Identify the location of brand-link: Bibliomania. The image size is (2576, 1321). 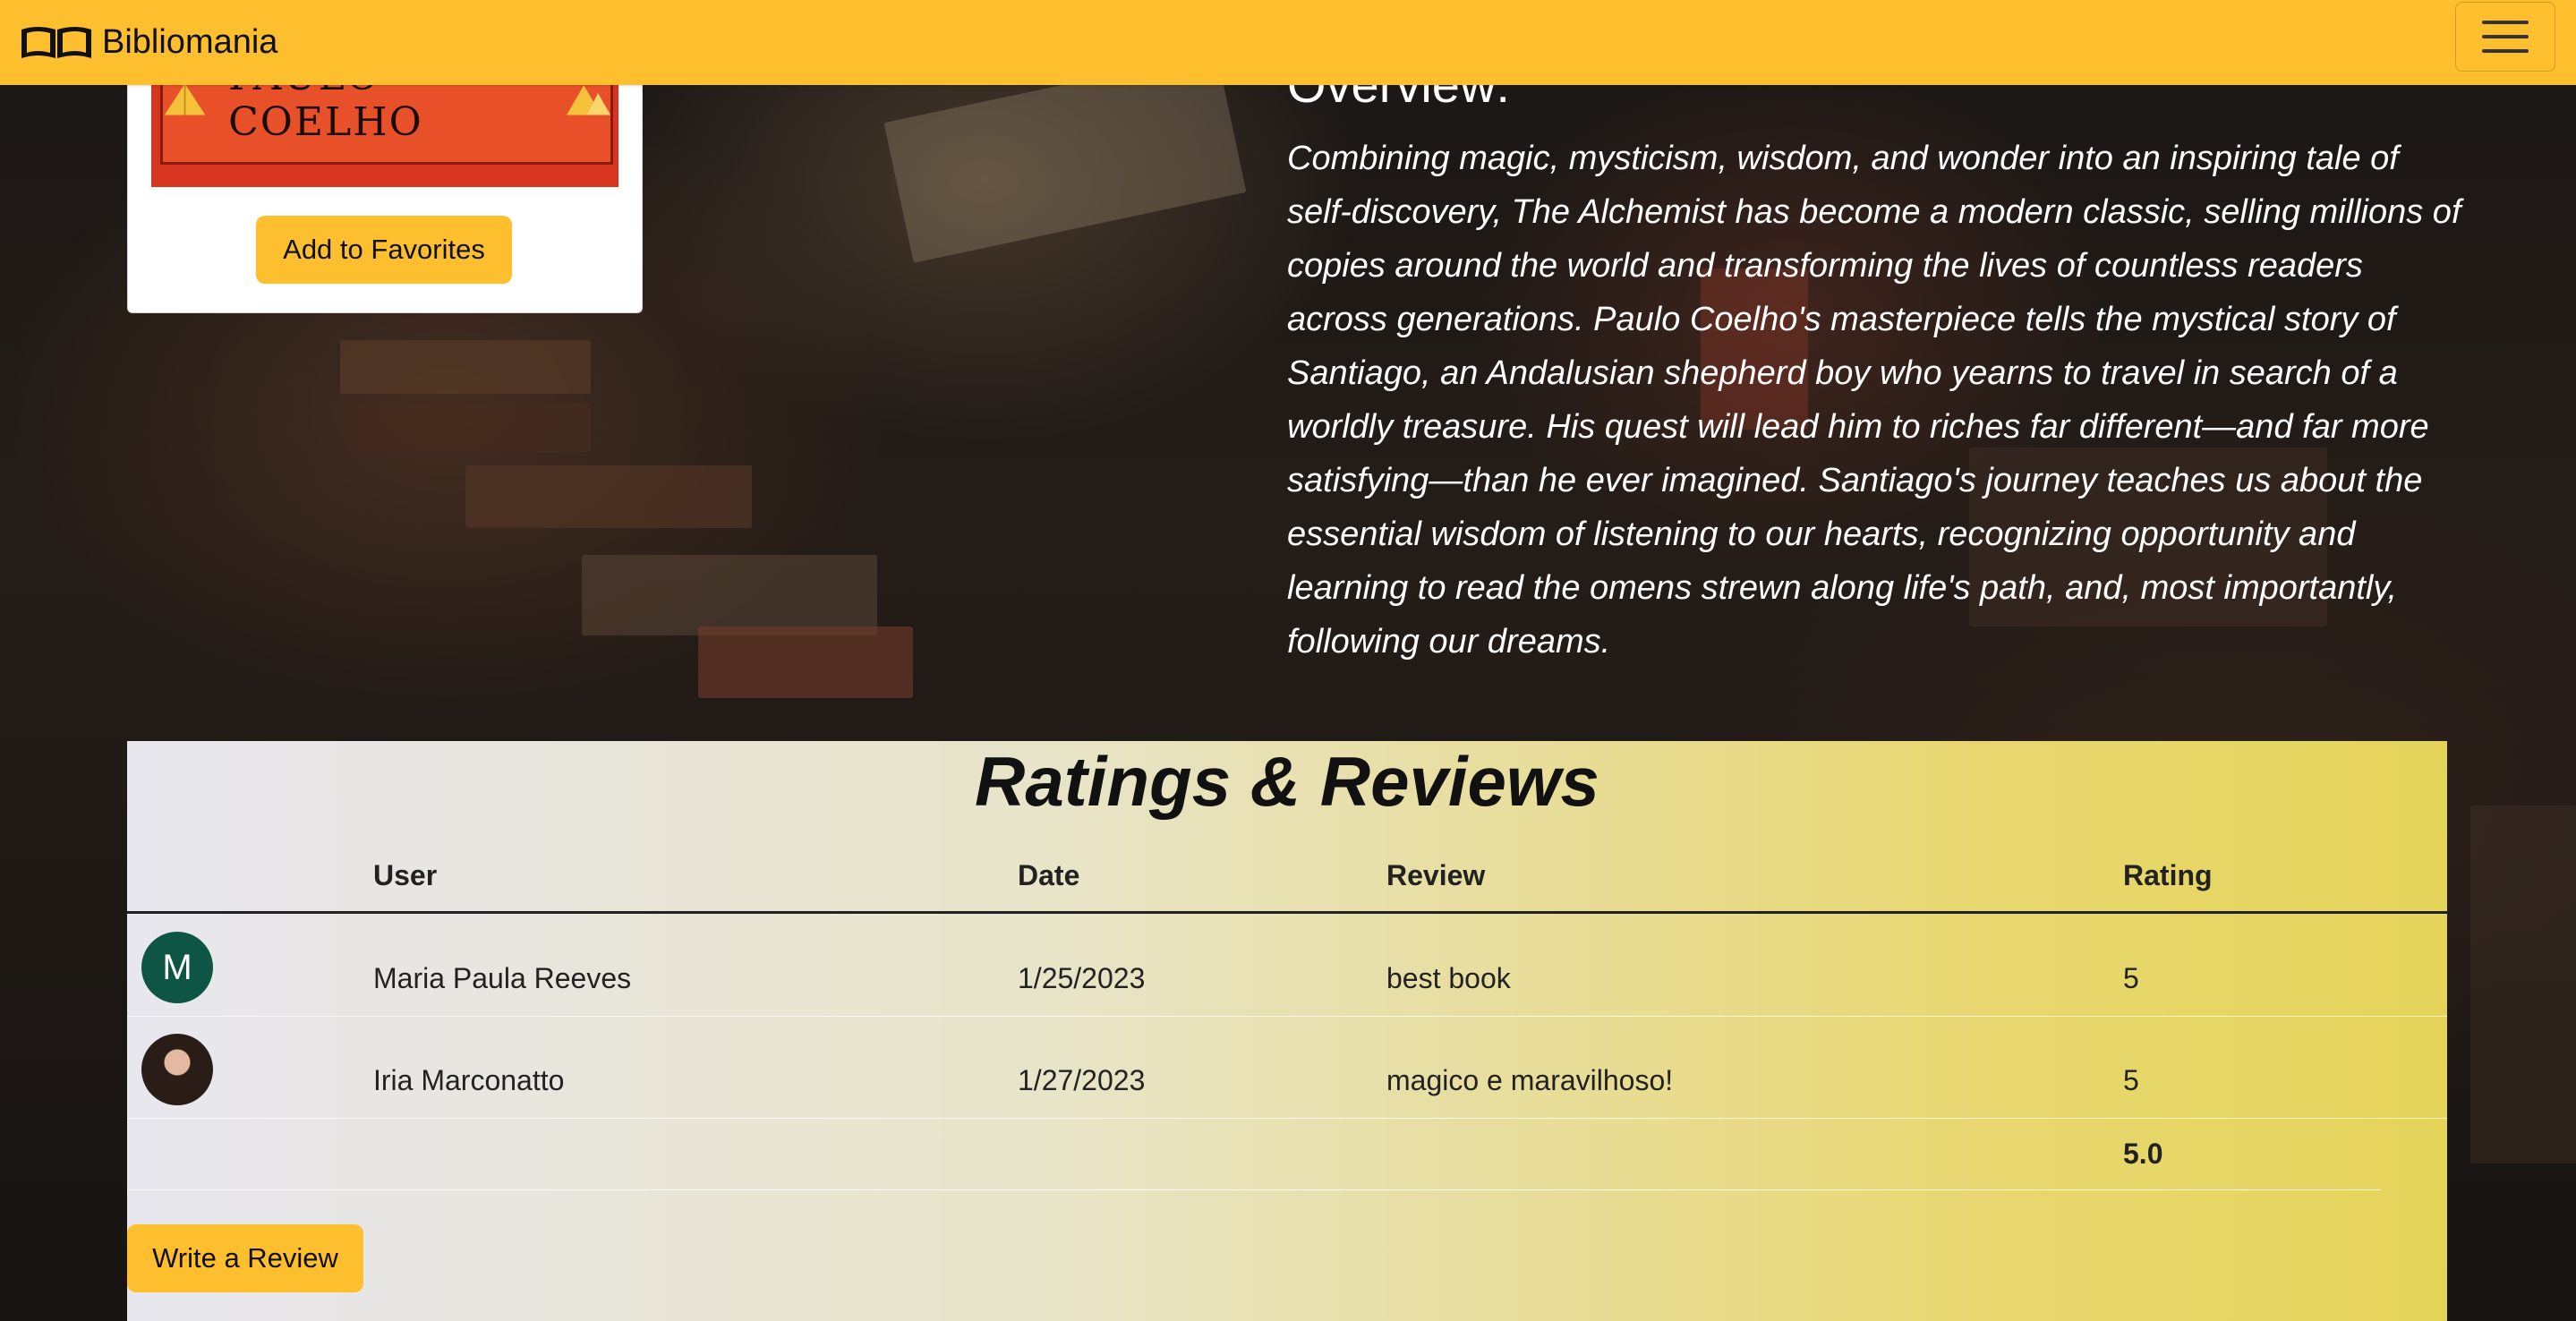
(148, 42).